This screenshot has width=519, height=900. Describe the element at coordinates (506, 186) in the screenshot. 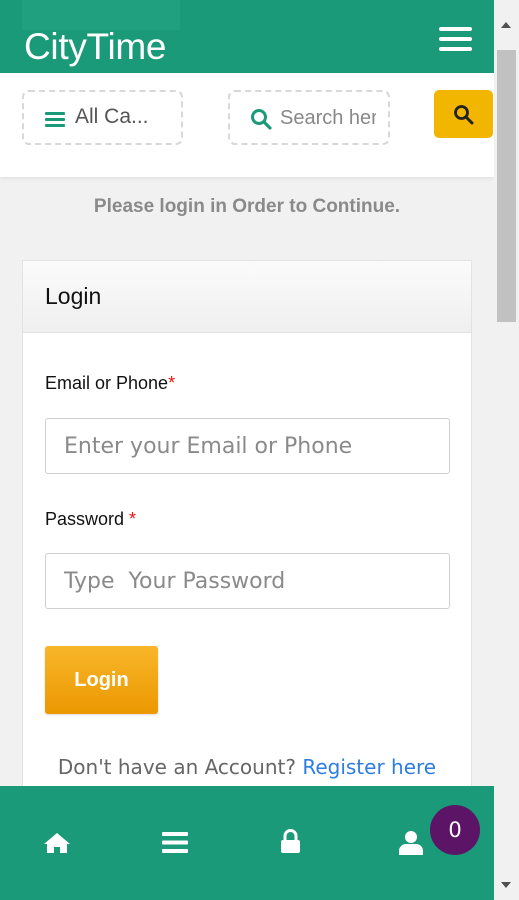

I see `scroll-thumb` at that location.